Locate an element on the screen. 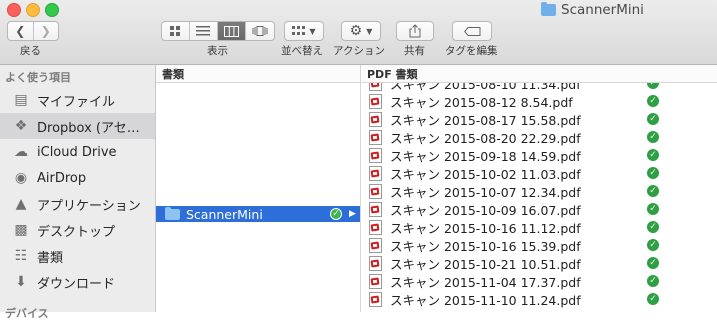 This screenshot has height=321, width=717. sidebar-item-desktop: ▩ デスクトップ is located at coordinates (77, 230).